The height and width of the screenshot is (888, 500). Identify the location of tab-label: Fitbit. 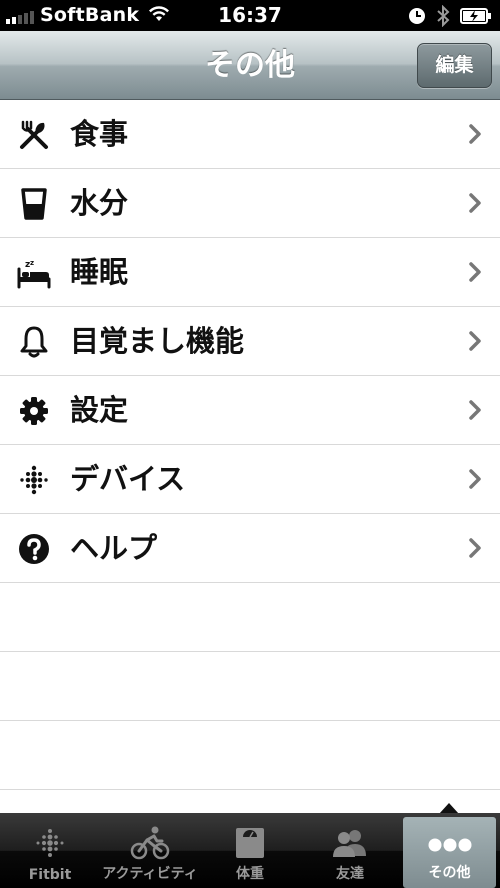
(50, 875).